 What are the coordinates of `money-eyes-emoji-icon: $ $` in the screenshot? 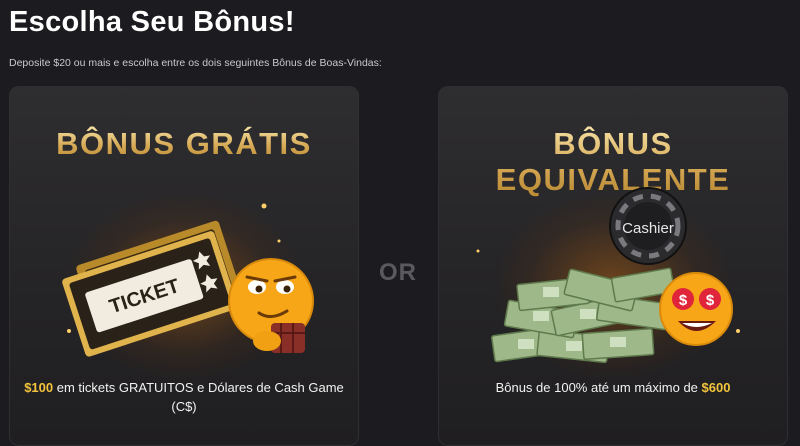 It's located at (696, 309).